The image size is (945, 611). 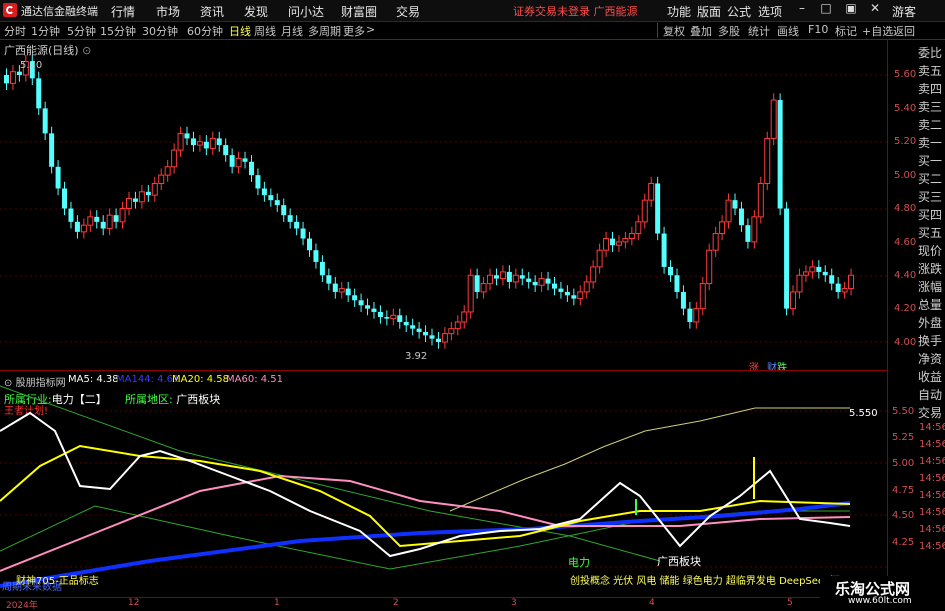 What do you see at coordinates (818, 29) in the screenshot?
I see `tool-f10: F10` at bounding box center [818, 29].